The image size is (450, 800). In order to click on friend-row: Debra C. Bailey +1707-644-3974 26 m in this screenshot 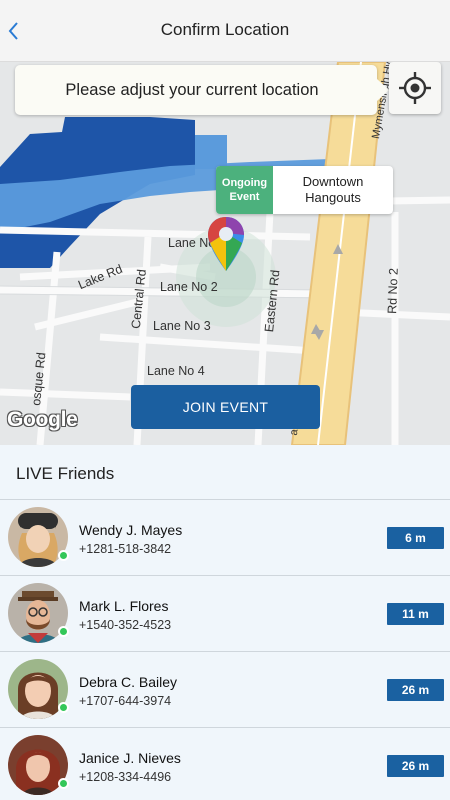, I will do `click(225, 689)`.